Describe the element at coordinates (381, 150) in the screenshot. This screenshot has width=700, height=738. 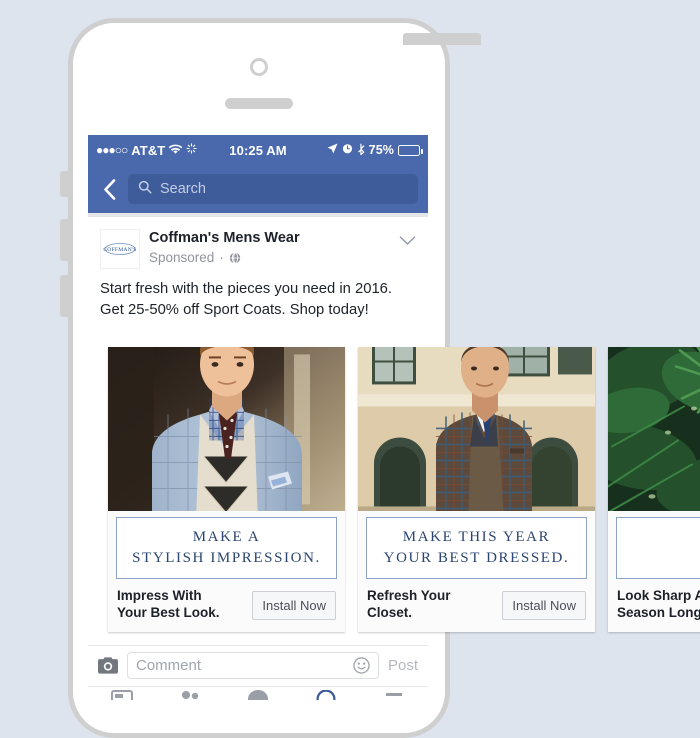
I see `battery-percent-label: 75%` at that location.